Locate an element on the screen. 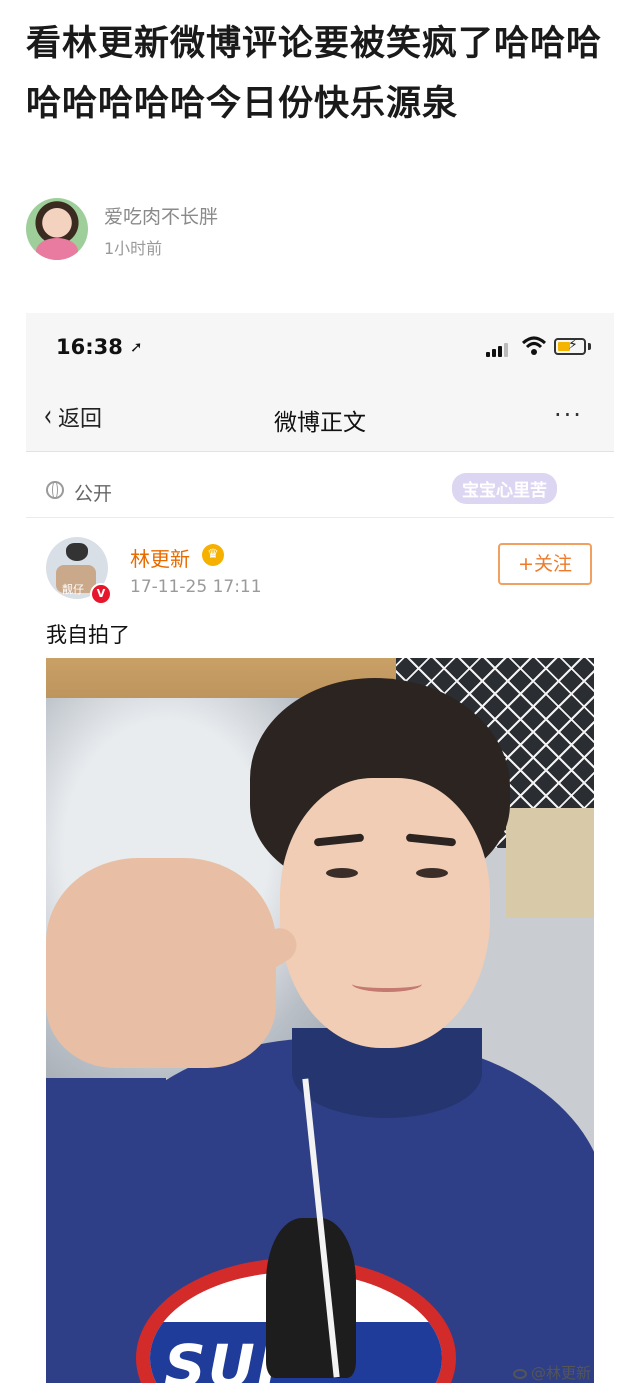 The image size is (640, 1395). post-timestamp: 17-11-25 17:11 is located at coordinates (196, 587).